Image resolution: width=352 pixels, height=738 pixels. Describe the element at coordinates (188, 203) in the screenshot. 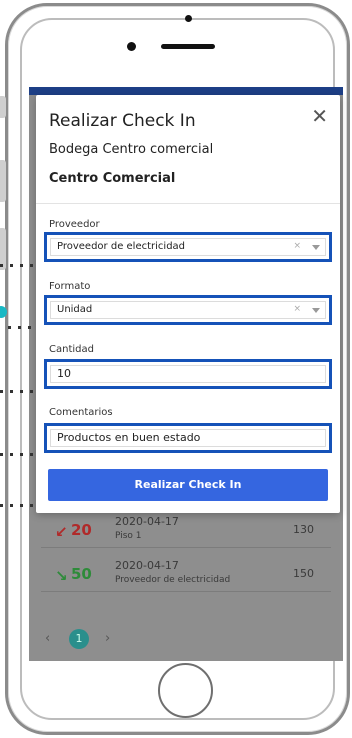

I see `modal-divider` at that location.